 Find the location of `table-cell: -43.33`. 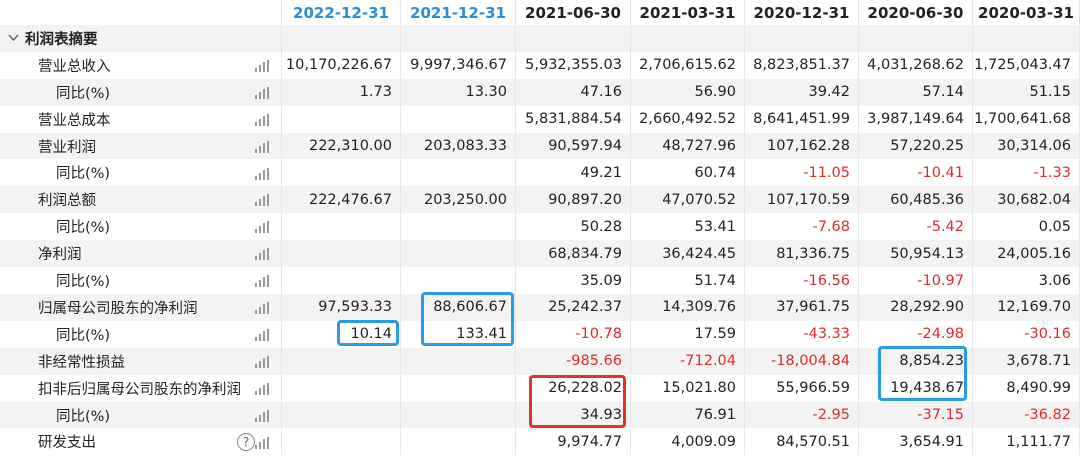

table-cell: -43.33 is located at coordinates (802, 334).